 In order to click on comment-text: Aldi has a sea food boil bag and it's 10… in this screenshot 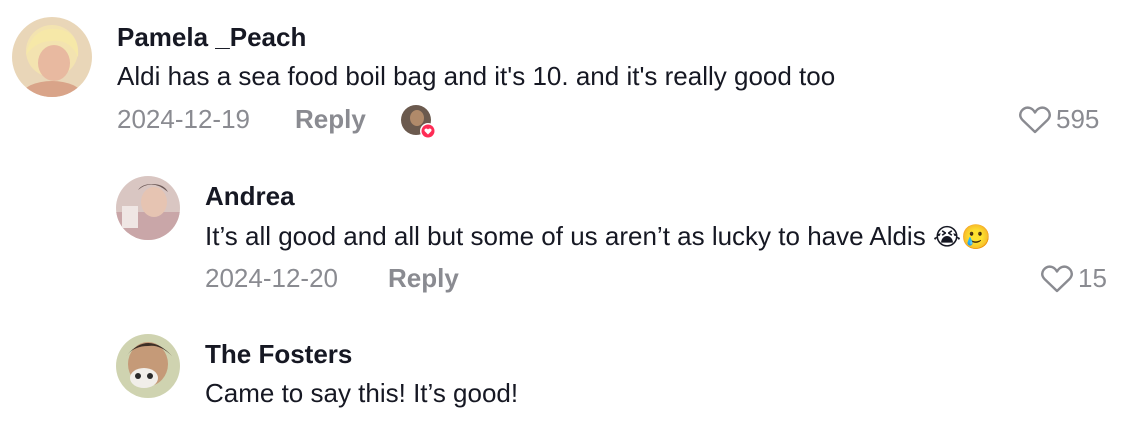, I will do `click(476, 76)`.